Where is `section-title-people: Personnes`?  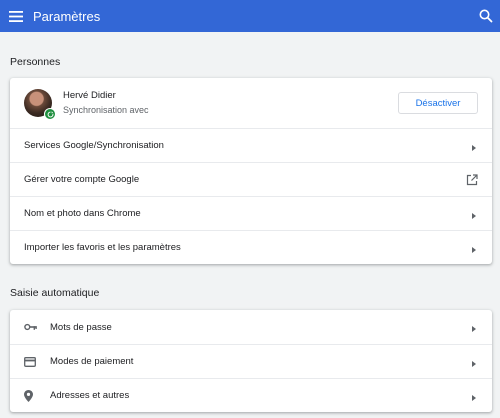
section-title-people: Personnes is located at coordinates (35, 62).